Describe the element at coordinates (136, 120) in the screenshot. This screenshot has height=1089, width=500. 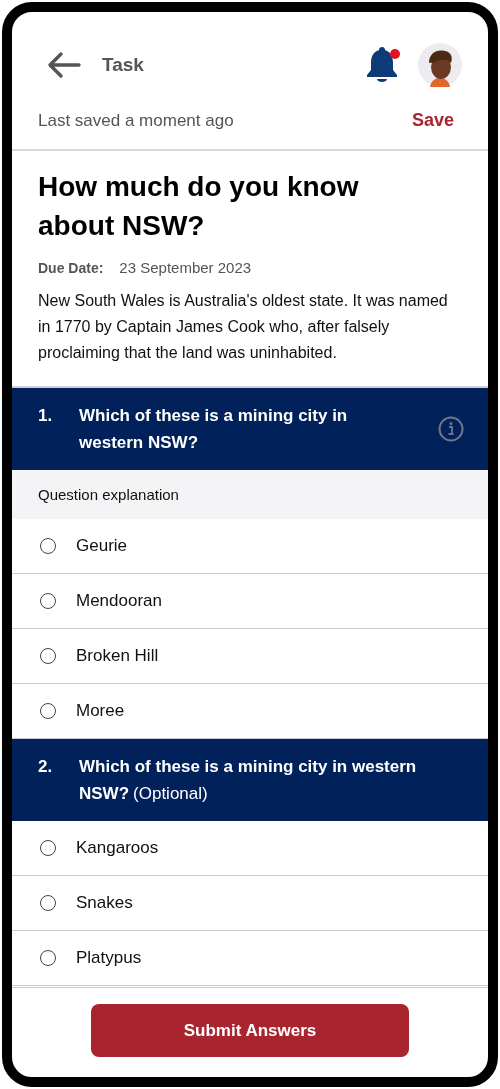
I see `save-status: Last saved a moment ago` at that location.